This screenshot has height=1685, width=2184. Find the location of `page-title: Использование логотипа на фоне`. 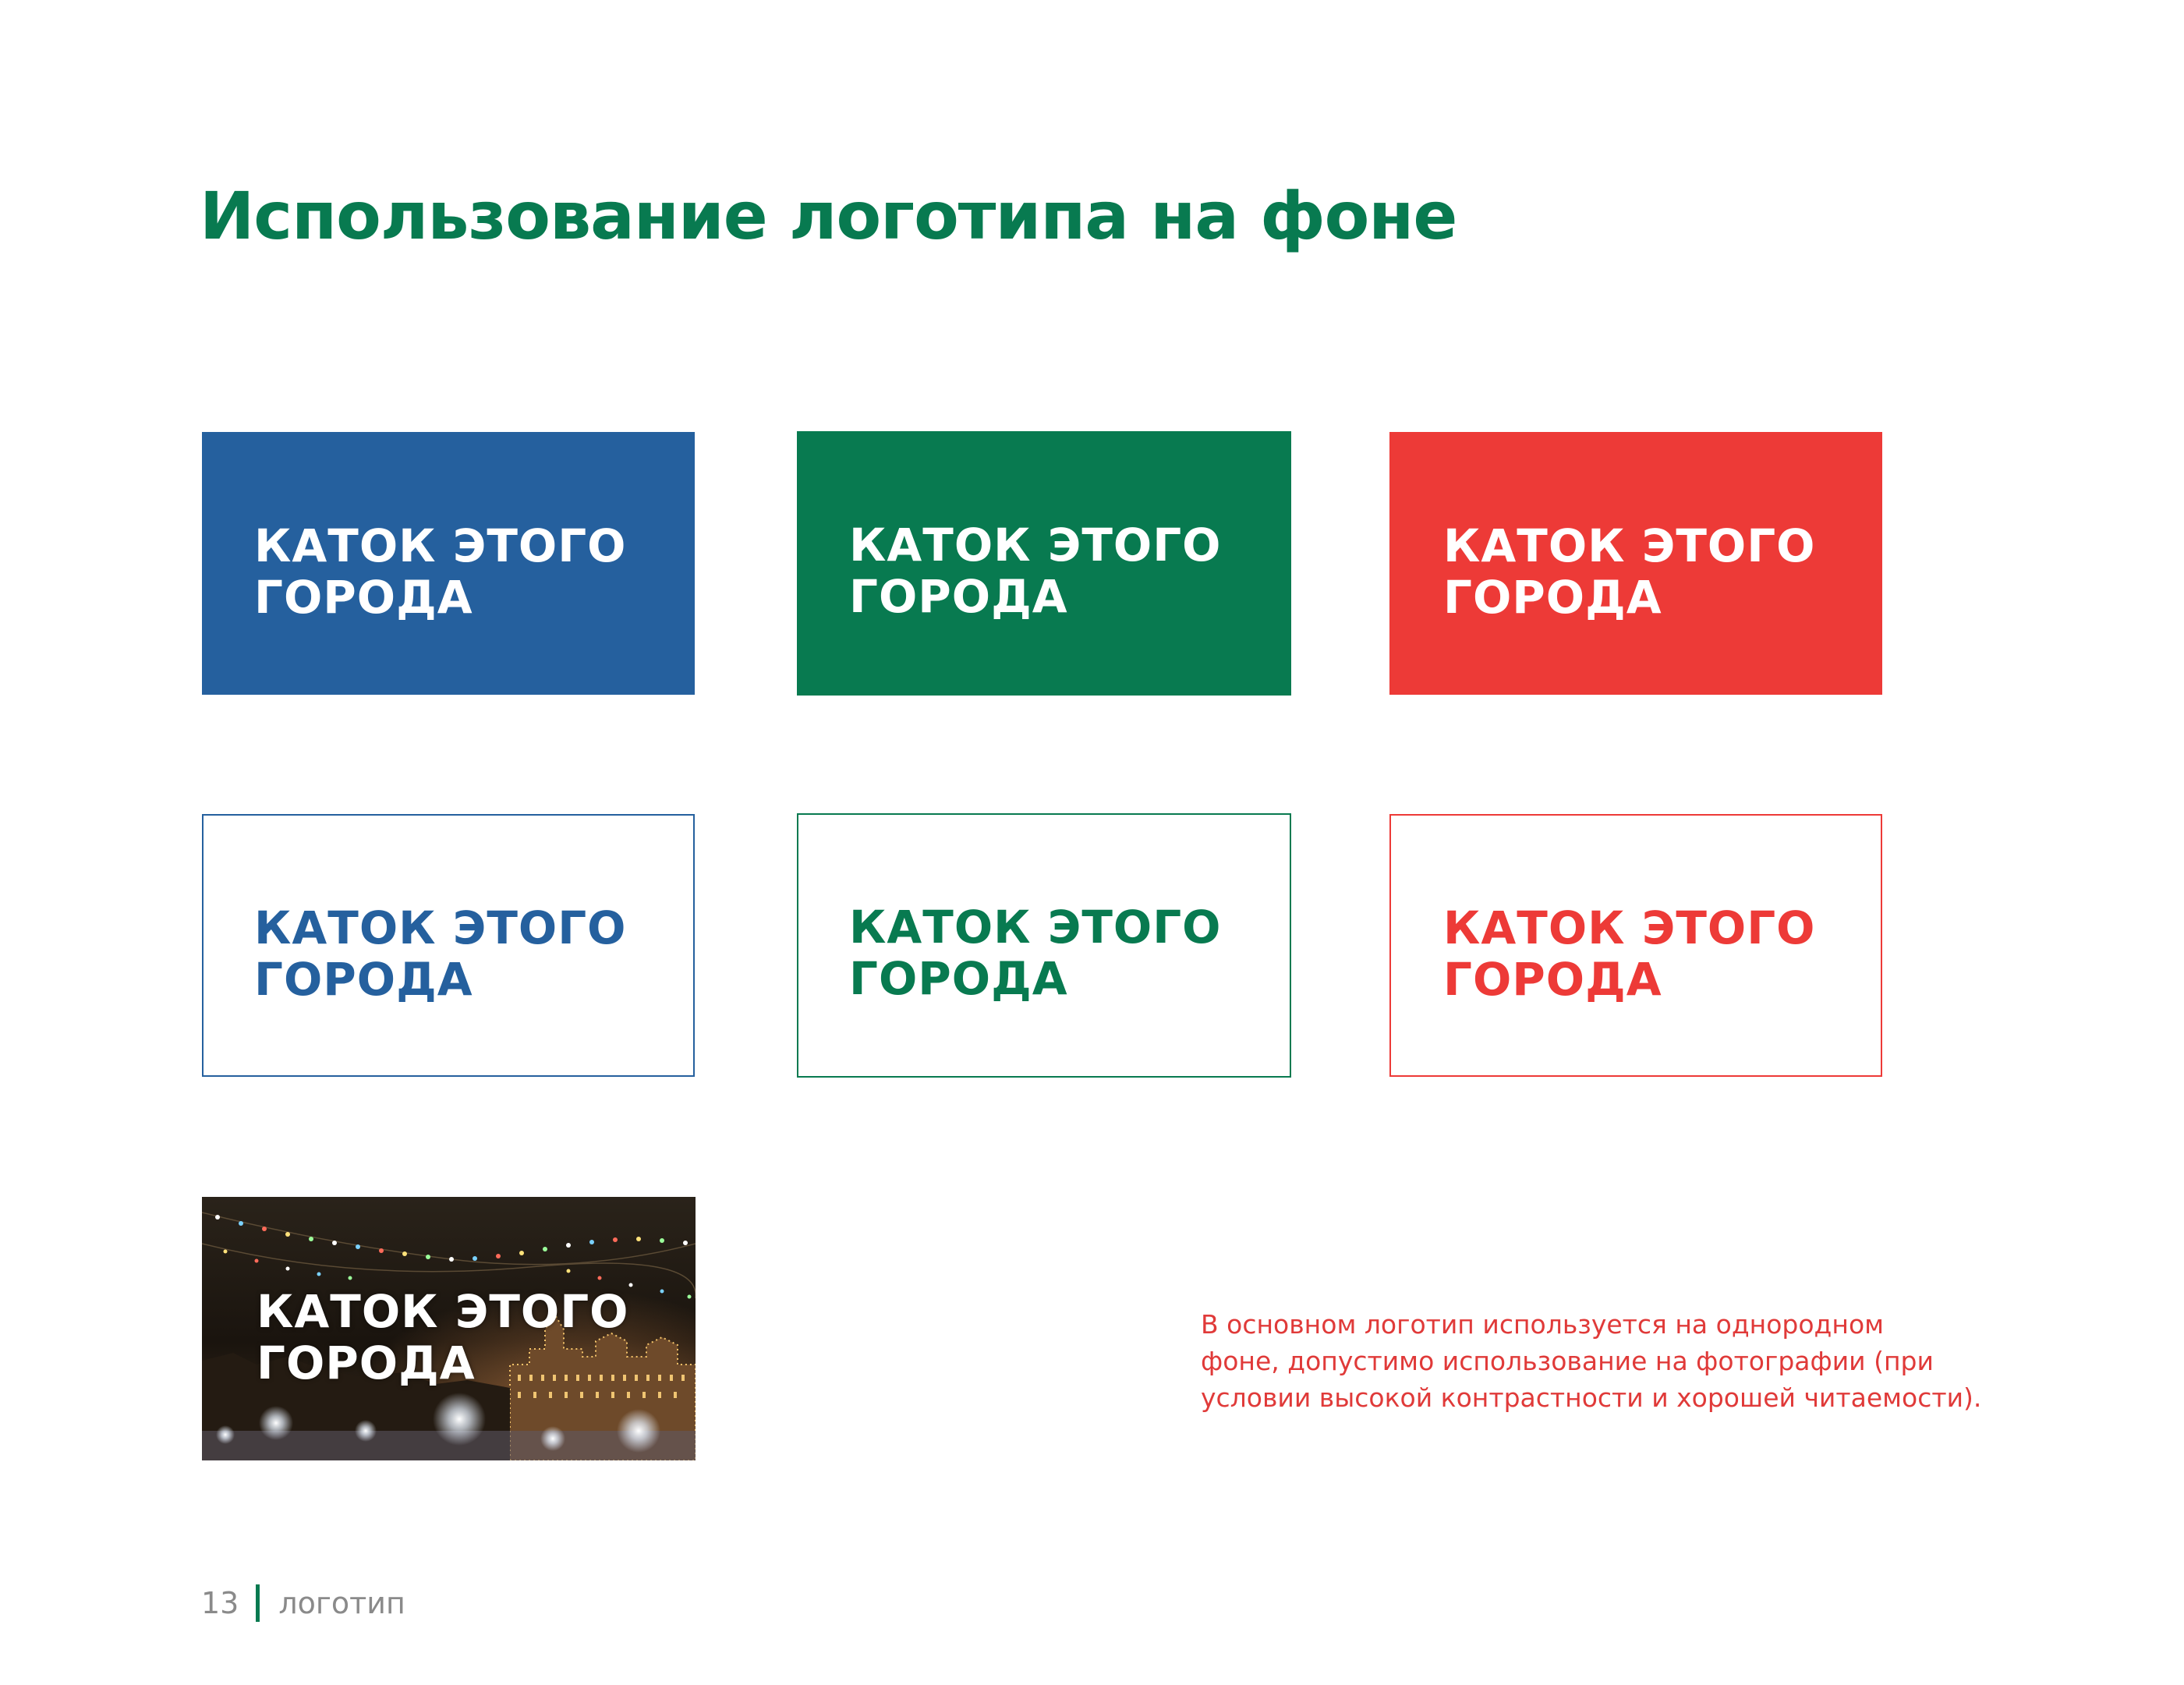

page-title: Использование логотипа на фоне is located at coordinates (829, 216).